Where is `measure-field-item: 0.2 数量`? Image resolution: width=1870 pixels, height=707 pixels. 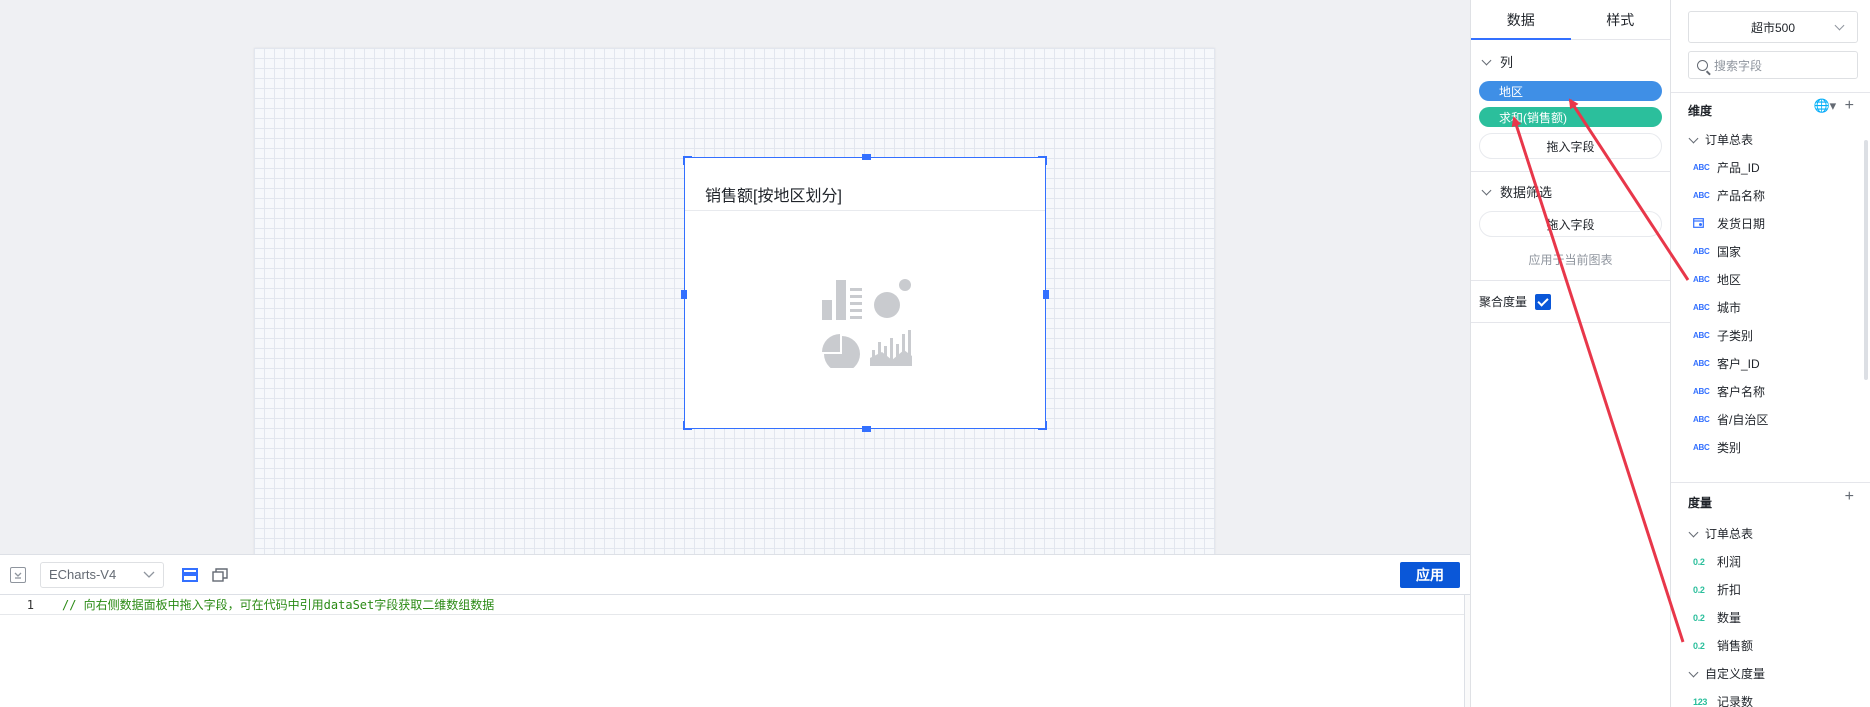 measure-field-item: 0.2 数量 is located at coordinates (1717, 617).